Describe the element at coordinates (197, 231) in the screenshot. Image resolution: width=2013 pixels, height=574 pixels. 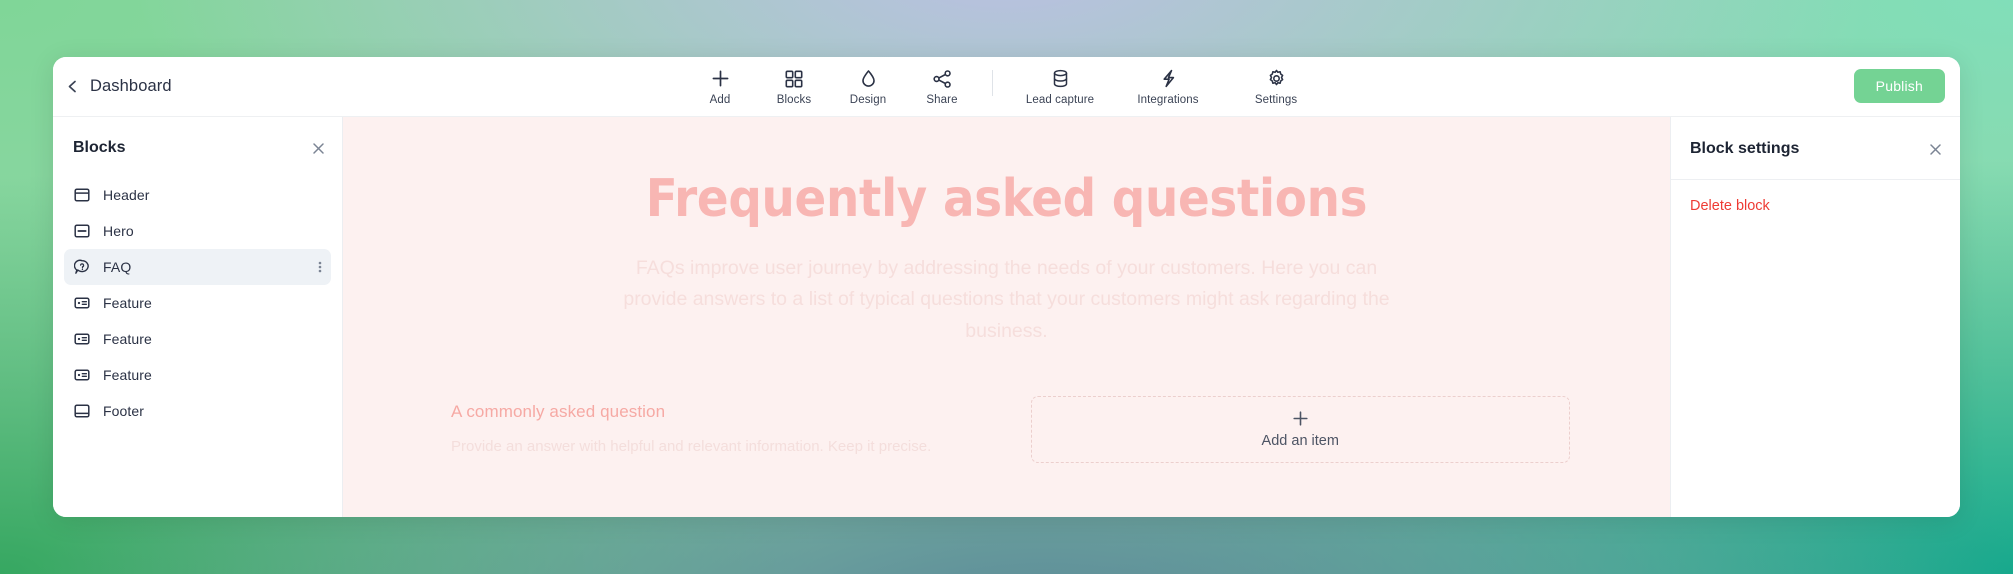
I see `list-item: Hero` at that location.